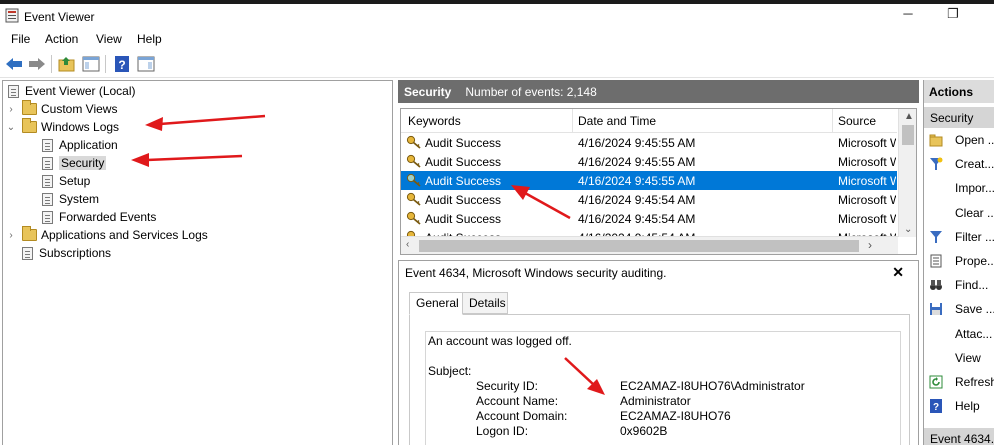 The height and width of the screenshot is (445, 994). Describe the element at coordinates (936, 164) in the screenshot. I see `filter-create-icon` at that location.